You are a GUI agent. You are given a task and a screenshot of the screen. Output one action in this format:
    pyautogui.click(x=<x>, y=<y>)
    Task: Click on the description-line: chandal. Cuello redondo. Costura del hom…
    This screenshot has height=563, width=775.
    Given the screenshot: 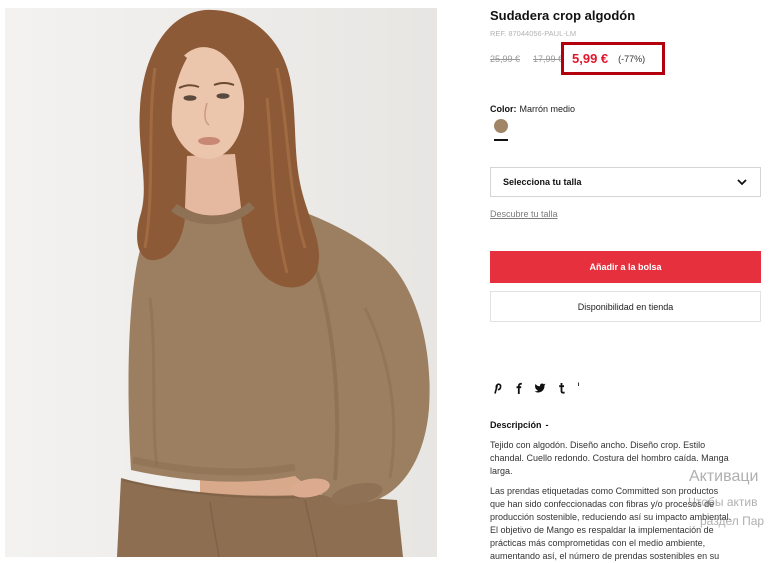 What is the action you would take?
    pyautogui.click(x=609, y=458)
    